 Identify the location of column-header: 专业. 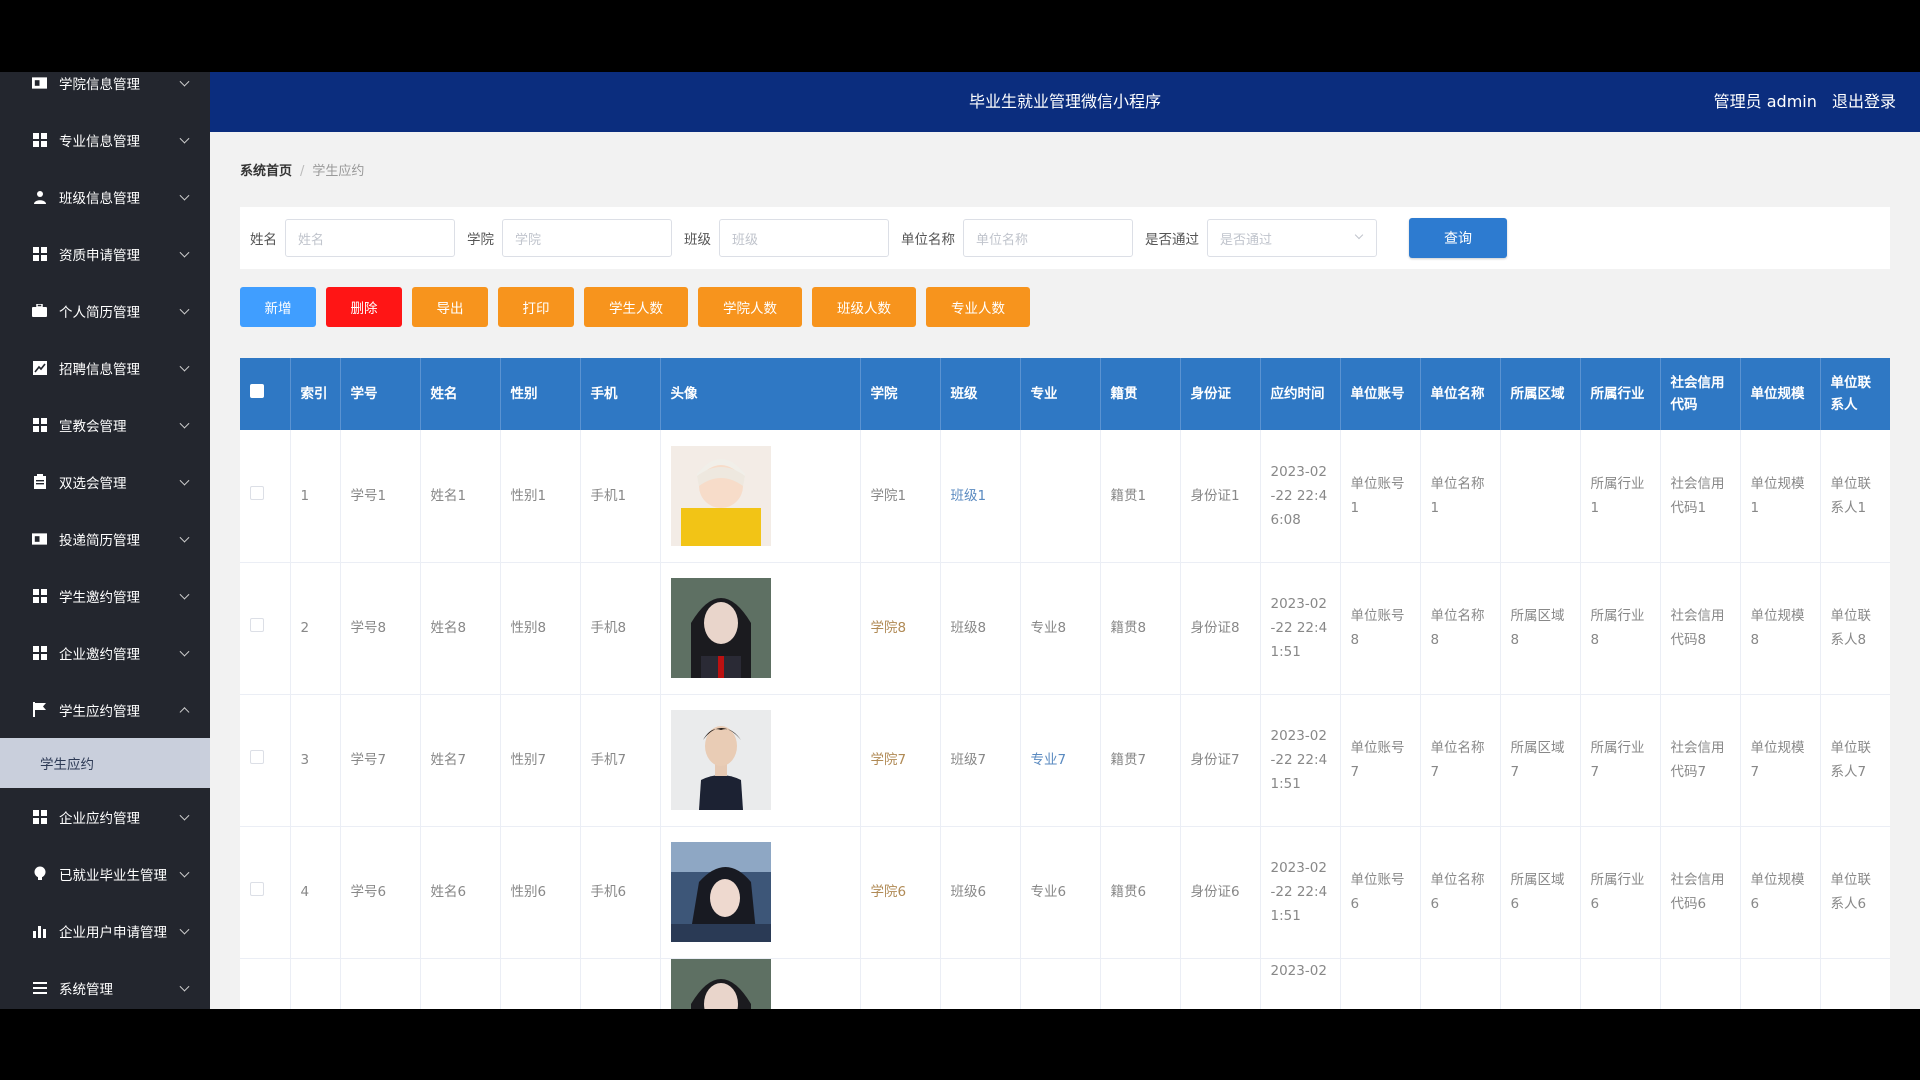
(1060, 394).